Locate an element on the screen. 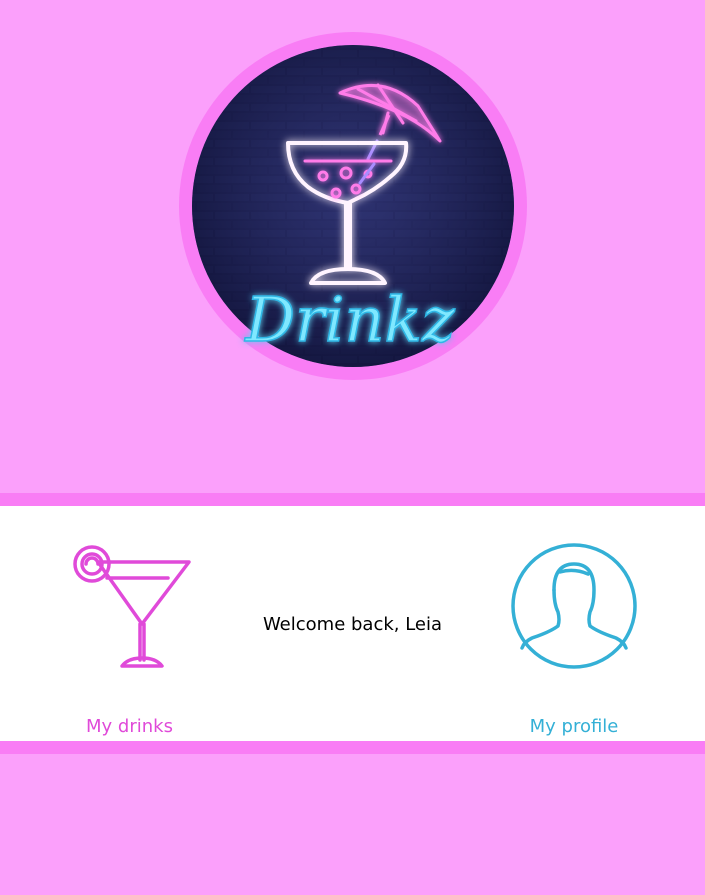  my-drinks-button: My drinks is located at coordinates (130, 639).